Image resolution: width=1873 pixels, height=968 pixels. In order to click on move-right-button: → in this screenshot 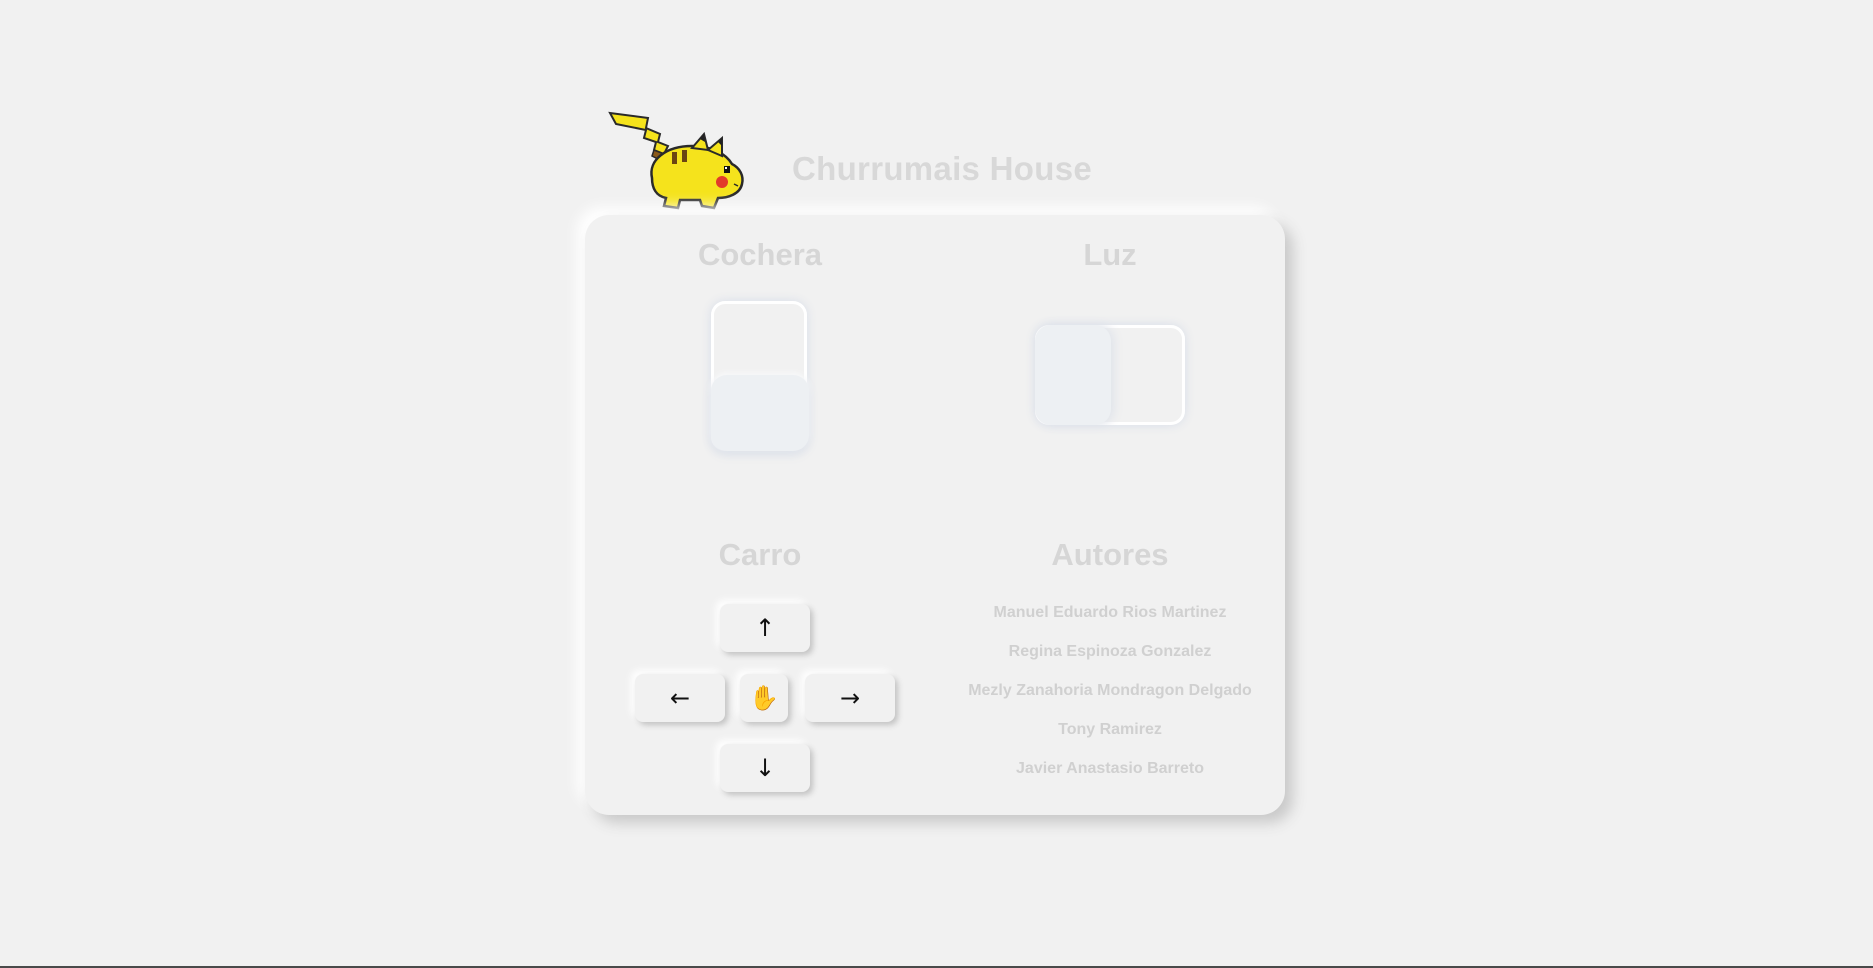, I will do `click(850, 698)`.